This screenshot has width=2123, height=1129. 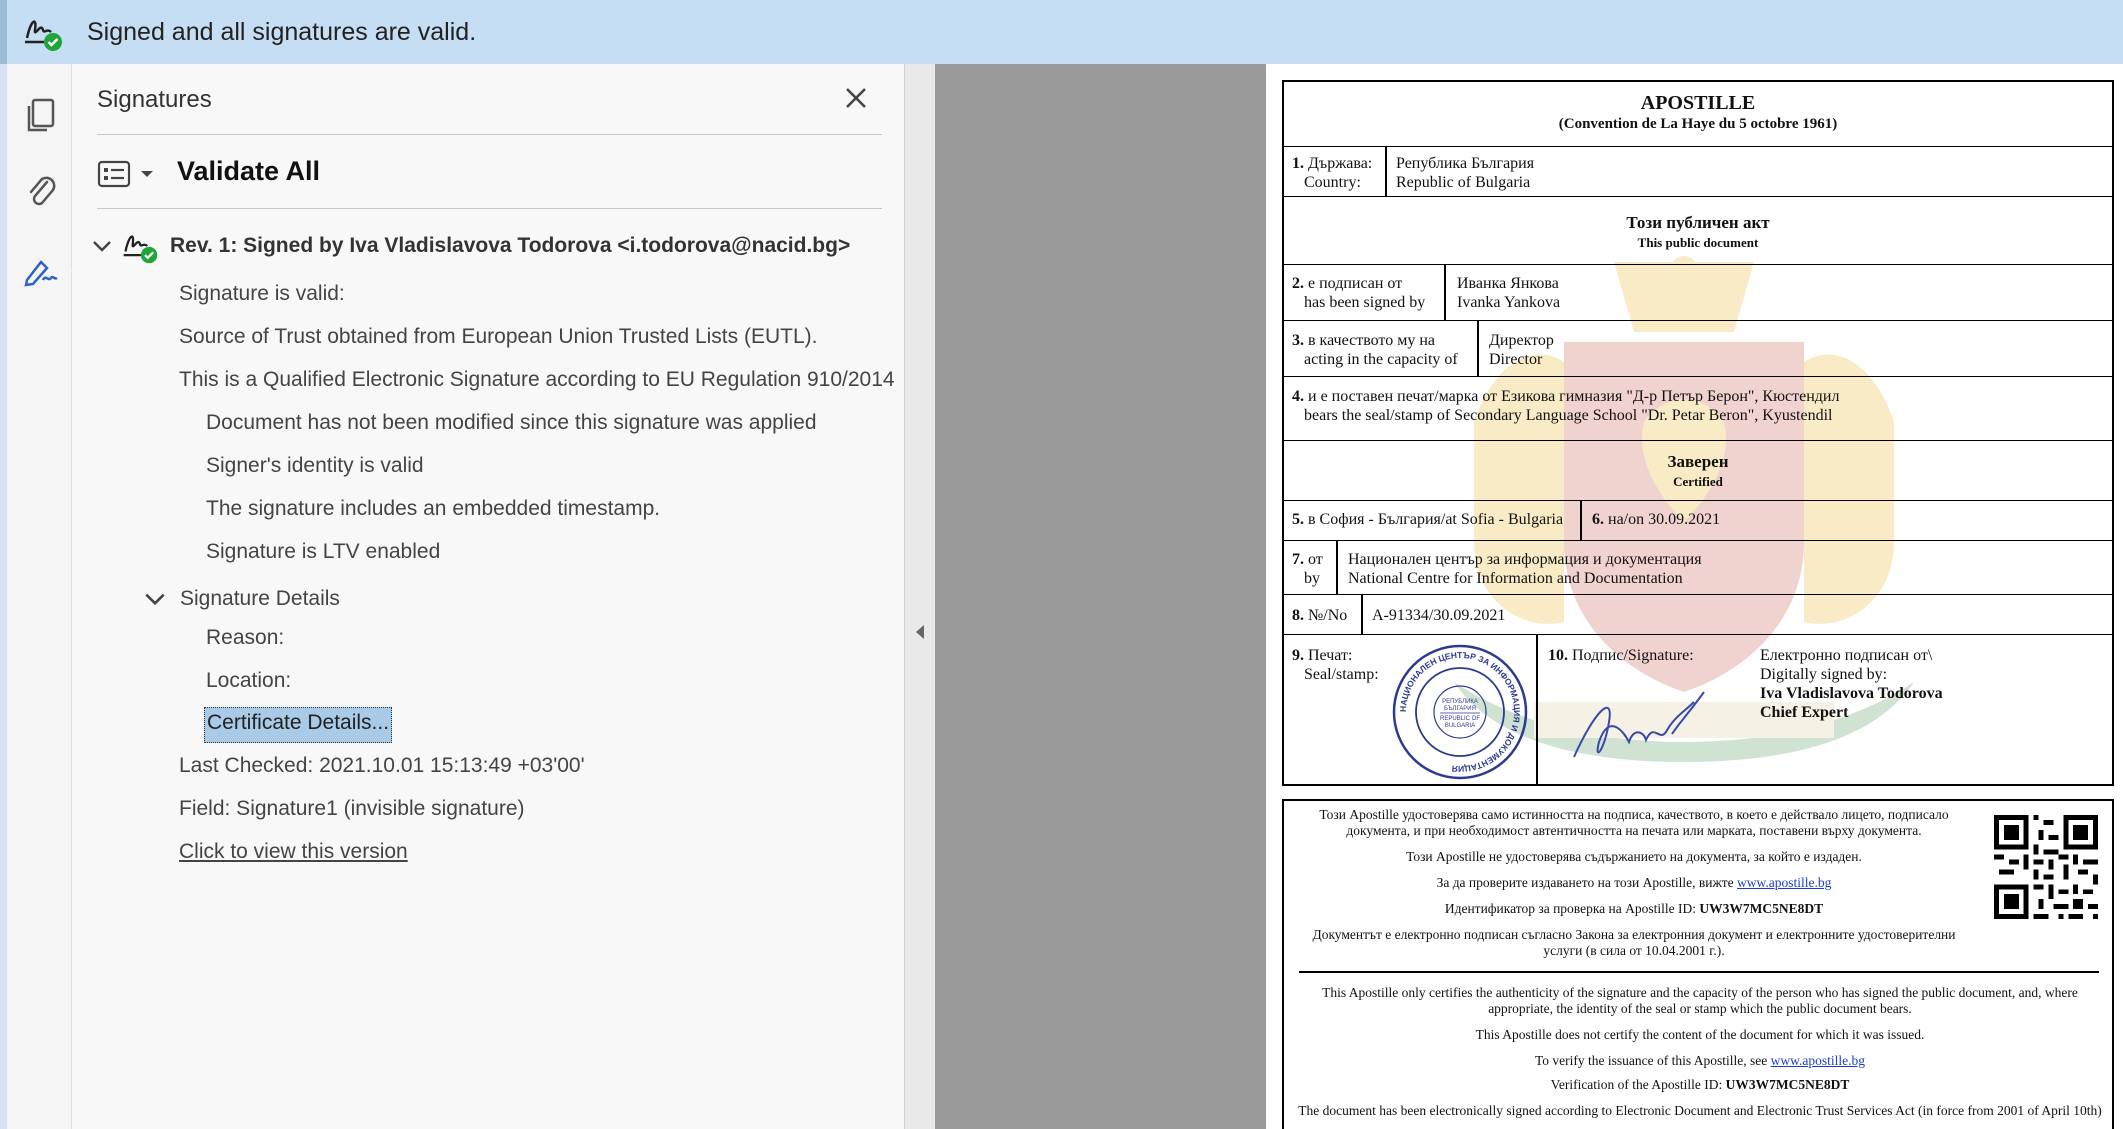 What do you see at coordinates (1460, 719) in the screenshot?
I see `svg-text: REPUBLIC OF` at bounding box center [1460, 719].